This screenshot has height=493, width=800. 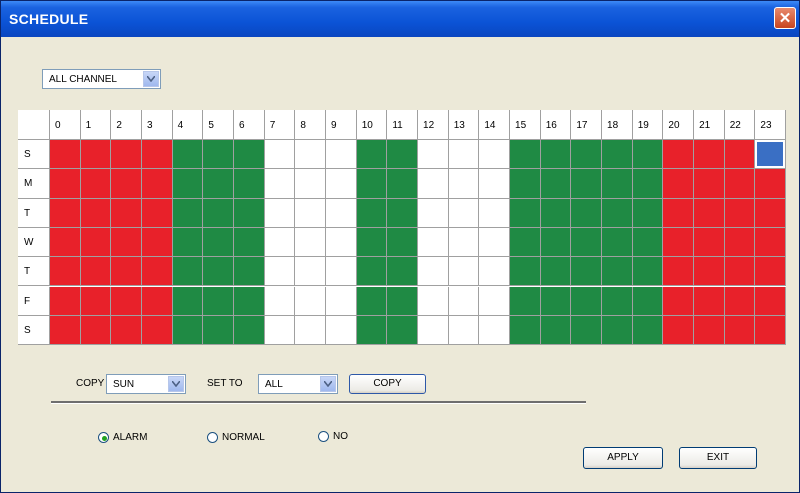 What do you see at coordinates (771, 125) in the screenshot?
I see `hour-header: 23` at bounding box center [771, 125].